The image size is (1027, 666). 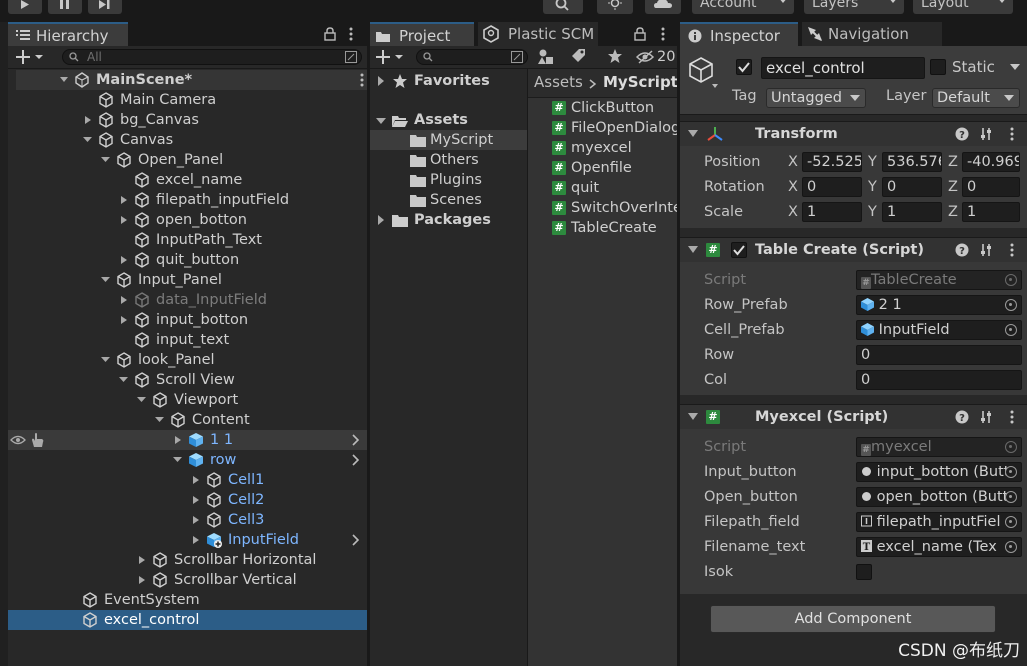 I want to click on label-icon, so click(x=578, y=57).